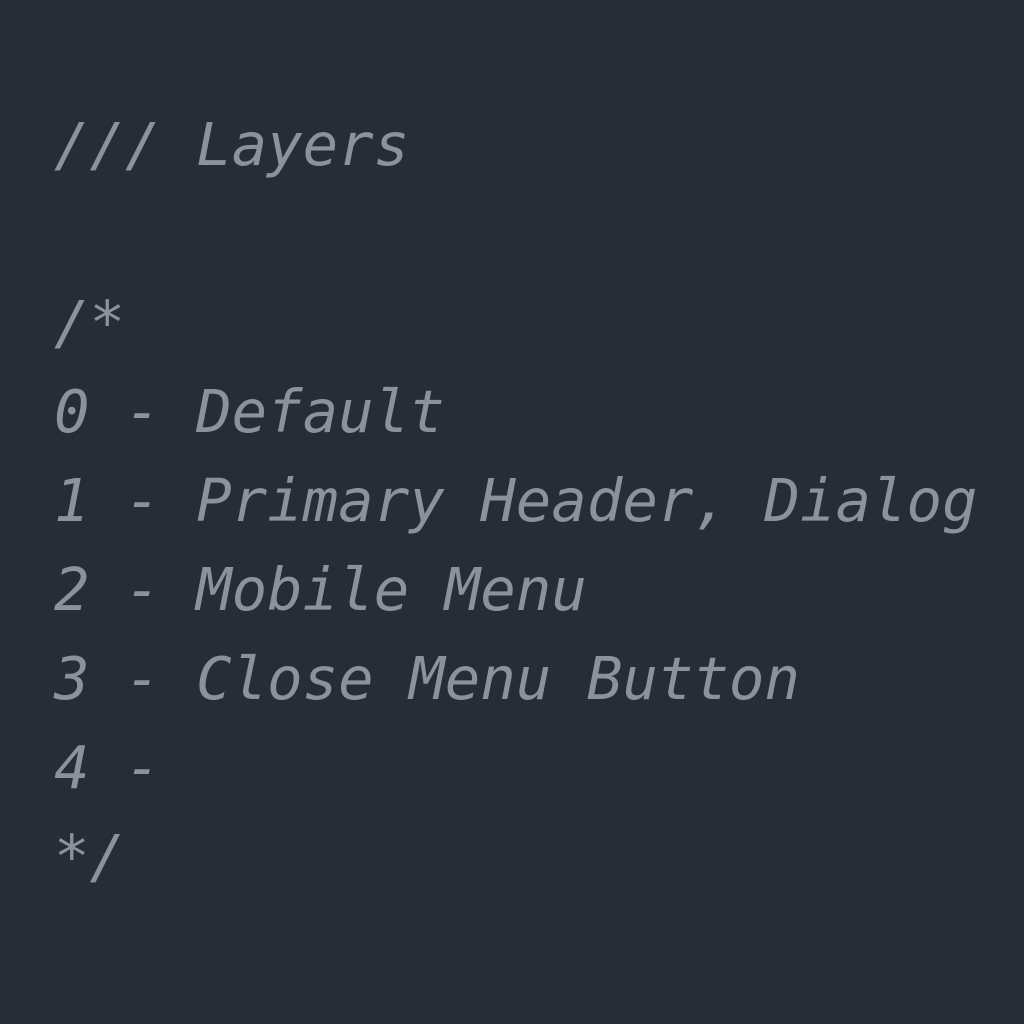 The image size is (1024, 1024). I want to click on code-line-layer-4: 4 -, so click(107, 767).